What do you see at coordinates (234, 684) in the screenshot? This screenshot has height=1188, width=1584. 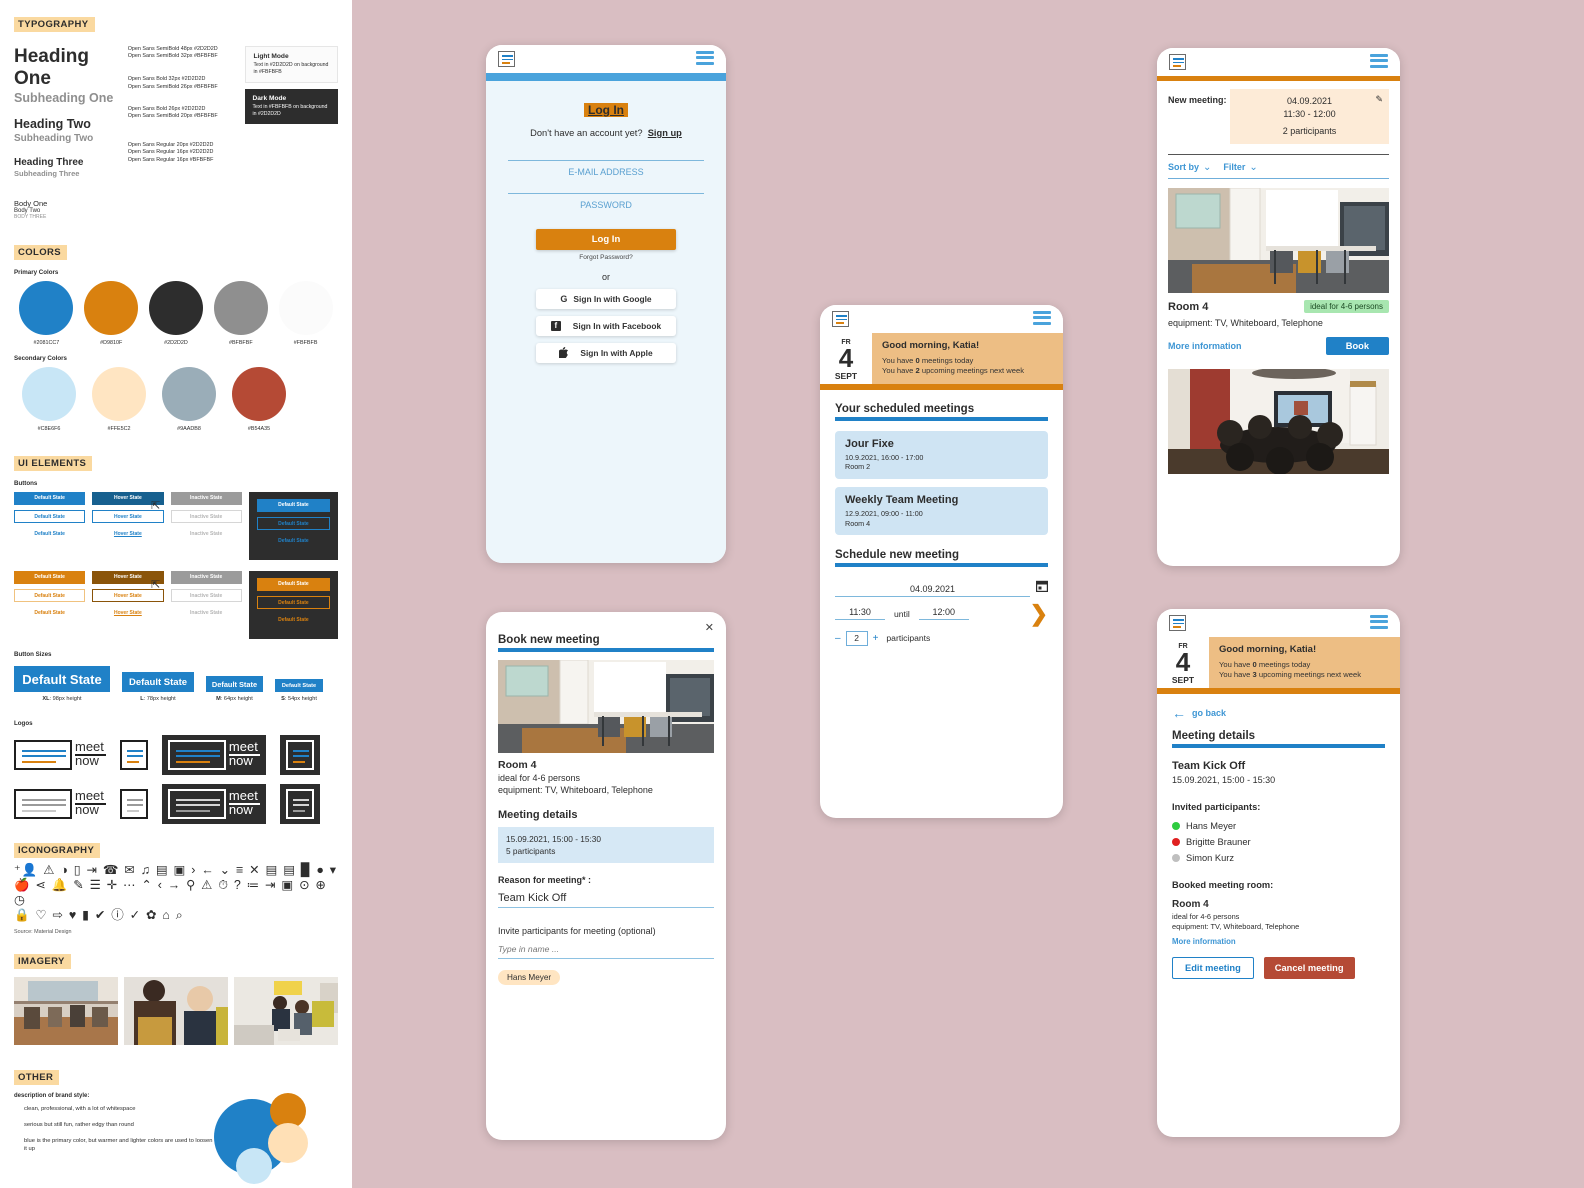 I see `button-m: Default State` at bounding box center [234, 684].